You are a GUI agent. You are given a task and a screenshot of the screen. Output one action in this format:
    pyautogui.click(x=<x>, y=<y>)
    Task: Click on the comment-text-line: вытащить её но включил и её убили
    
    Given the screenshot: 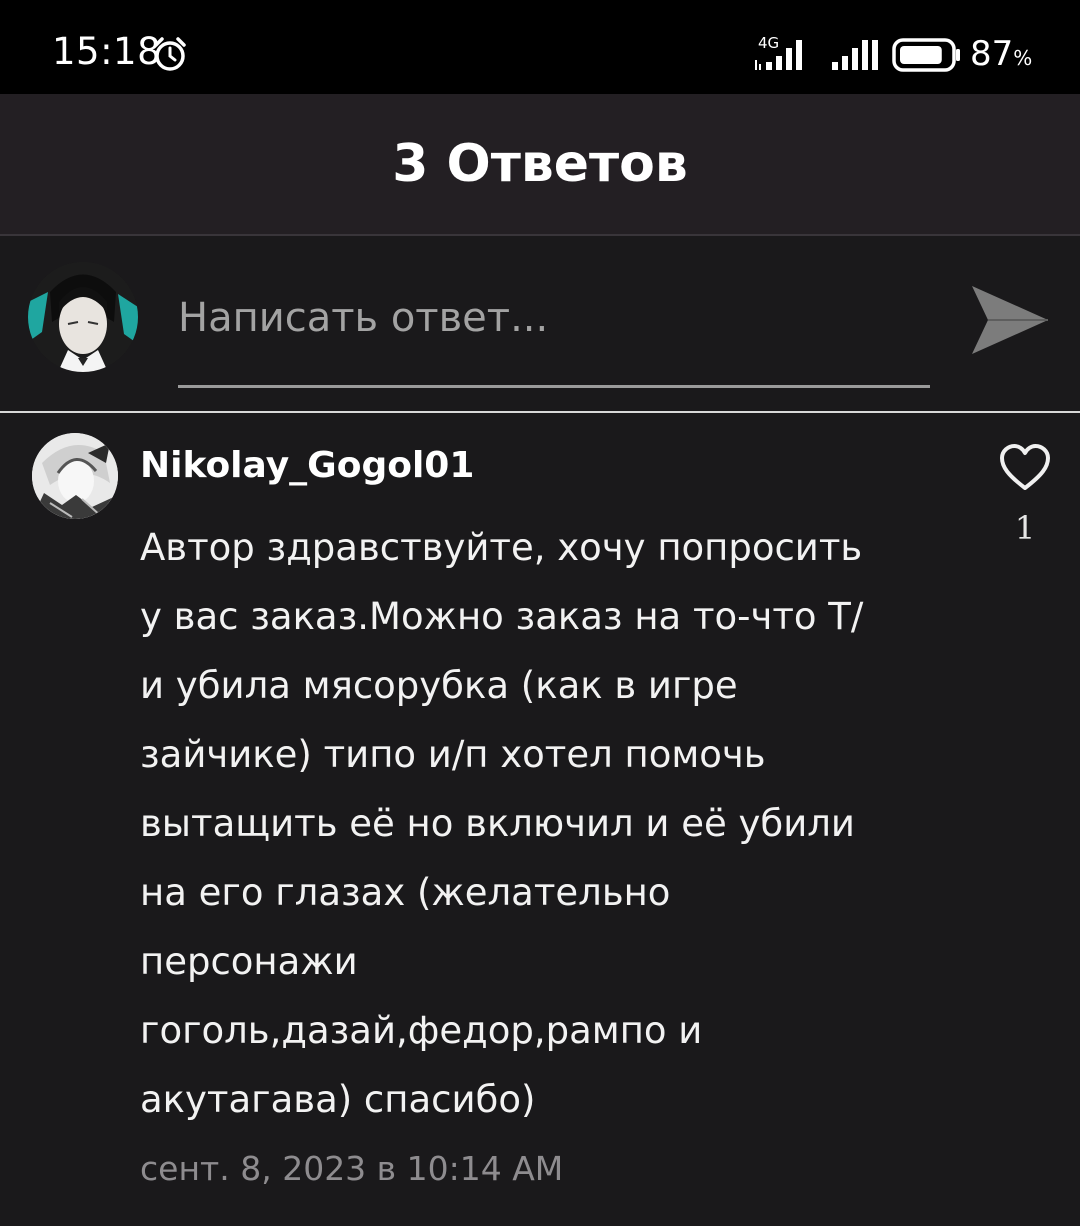 What is the action you would take?
    pyautogui.click(x=497, y=823)
    